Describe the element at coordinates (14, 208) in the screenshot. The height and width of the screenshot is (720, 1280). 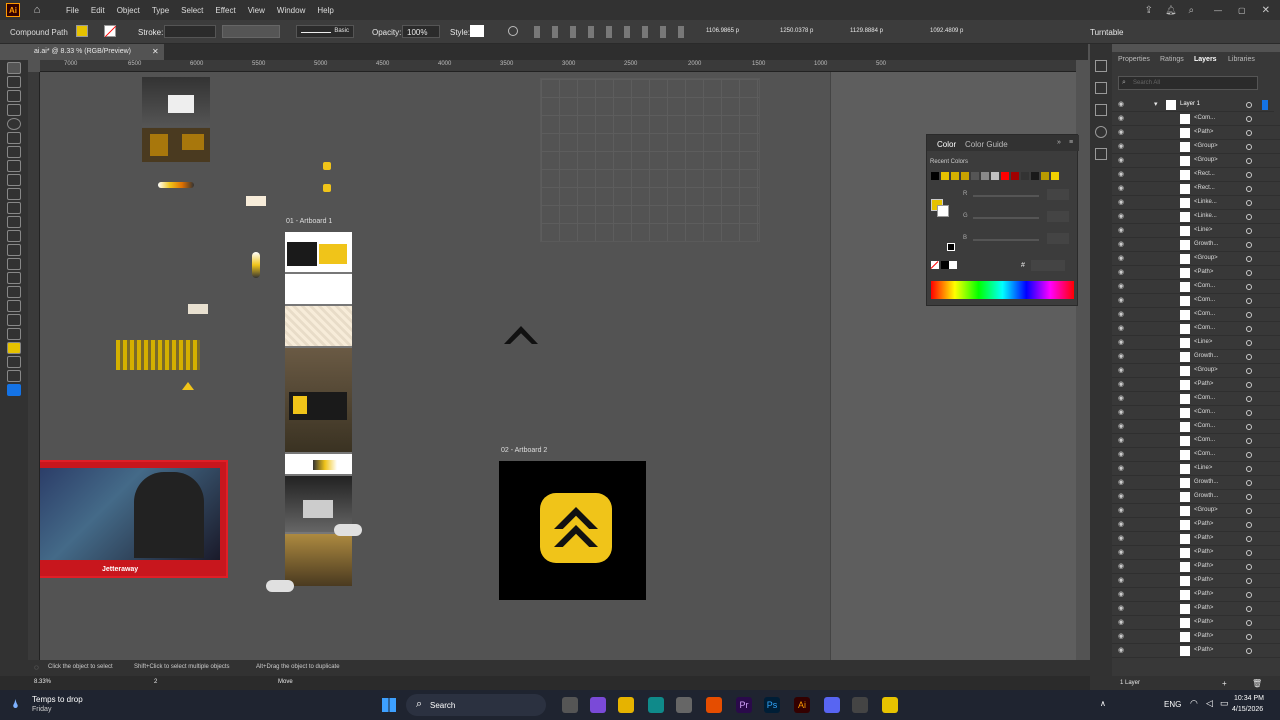
I see `rotate-tool-icon` at that location.